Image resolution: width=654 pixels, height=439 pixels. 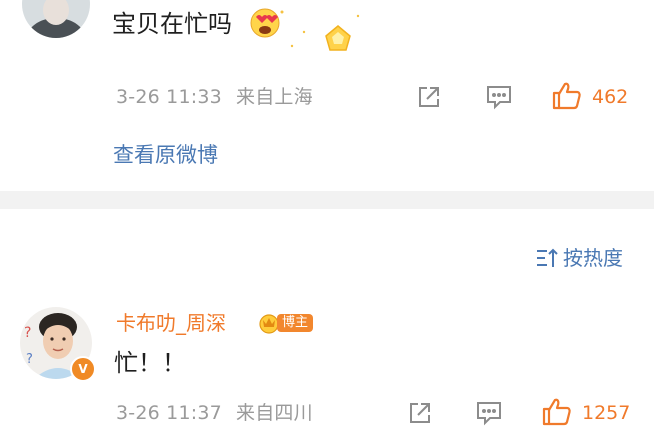 What do you see at coordinates (593, 258) in the screenshot?
I see `sort-label: 按热度` at bounding box center [593, 258].